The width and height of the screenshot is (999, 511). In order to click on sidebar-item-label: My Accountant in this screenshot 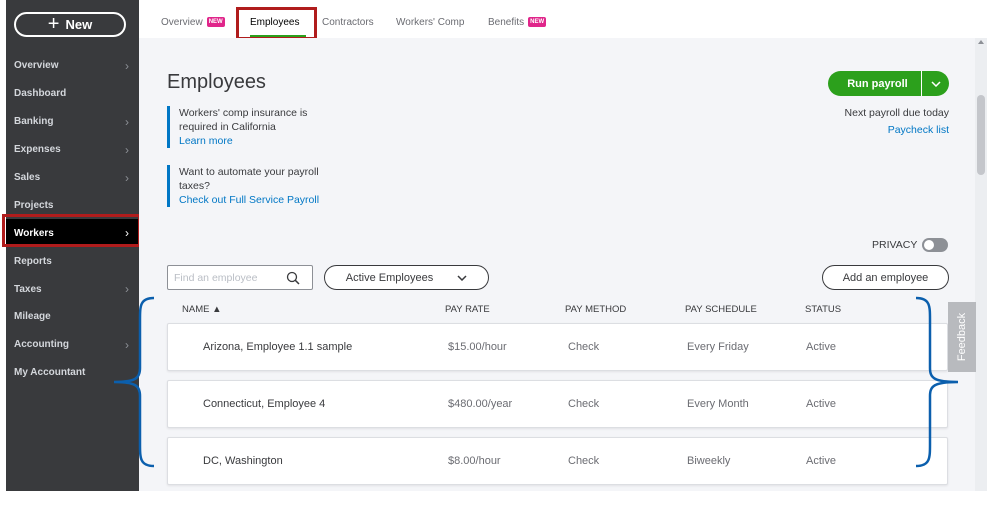, I will do `click(50, 373)`.